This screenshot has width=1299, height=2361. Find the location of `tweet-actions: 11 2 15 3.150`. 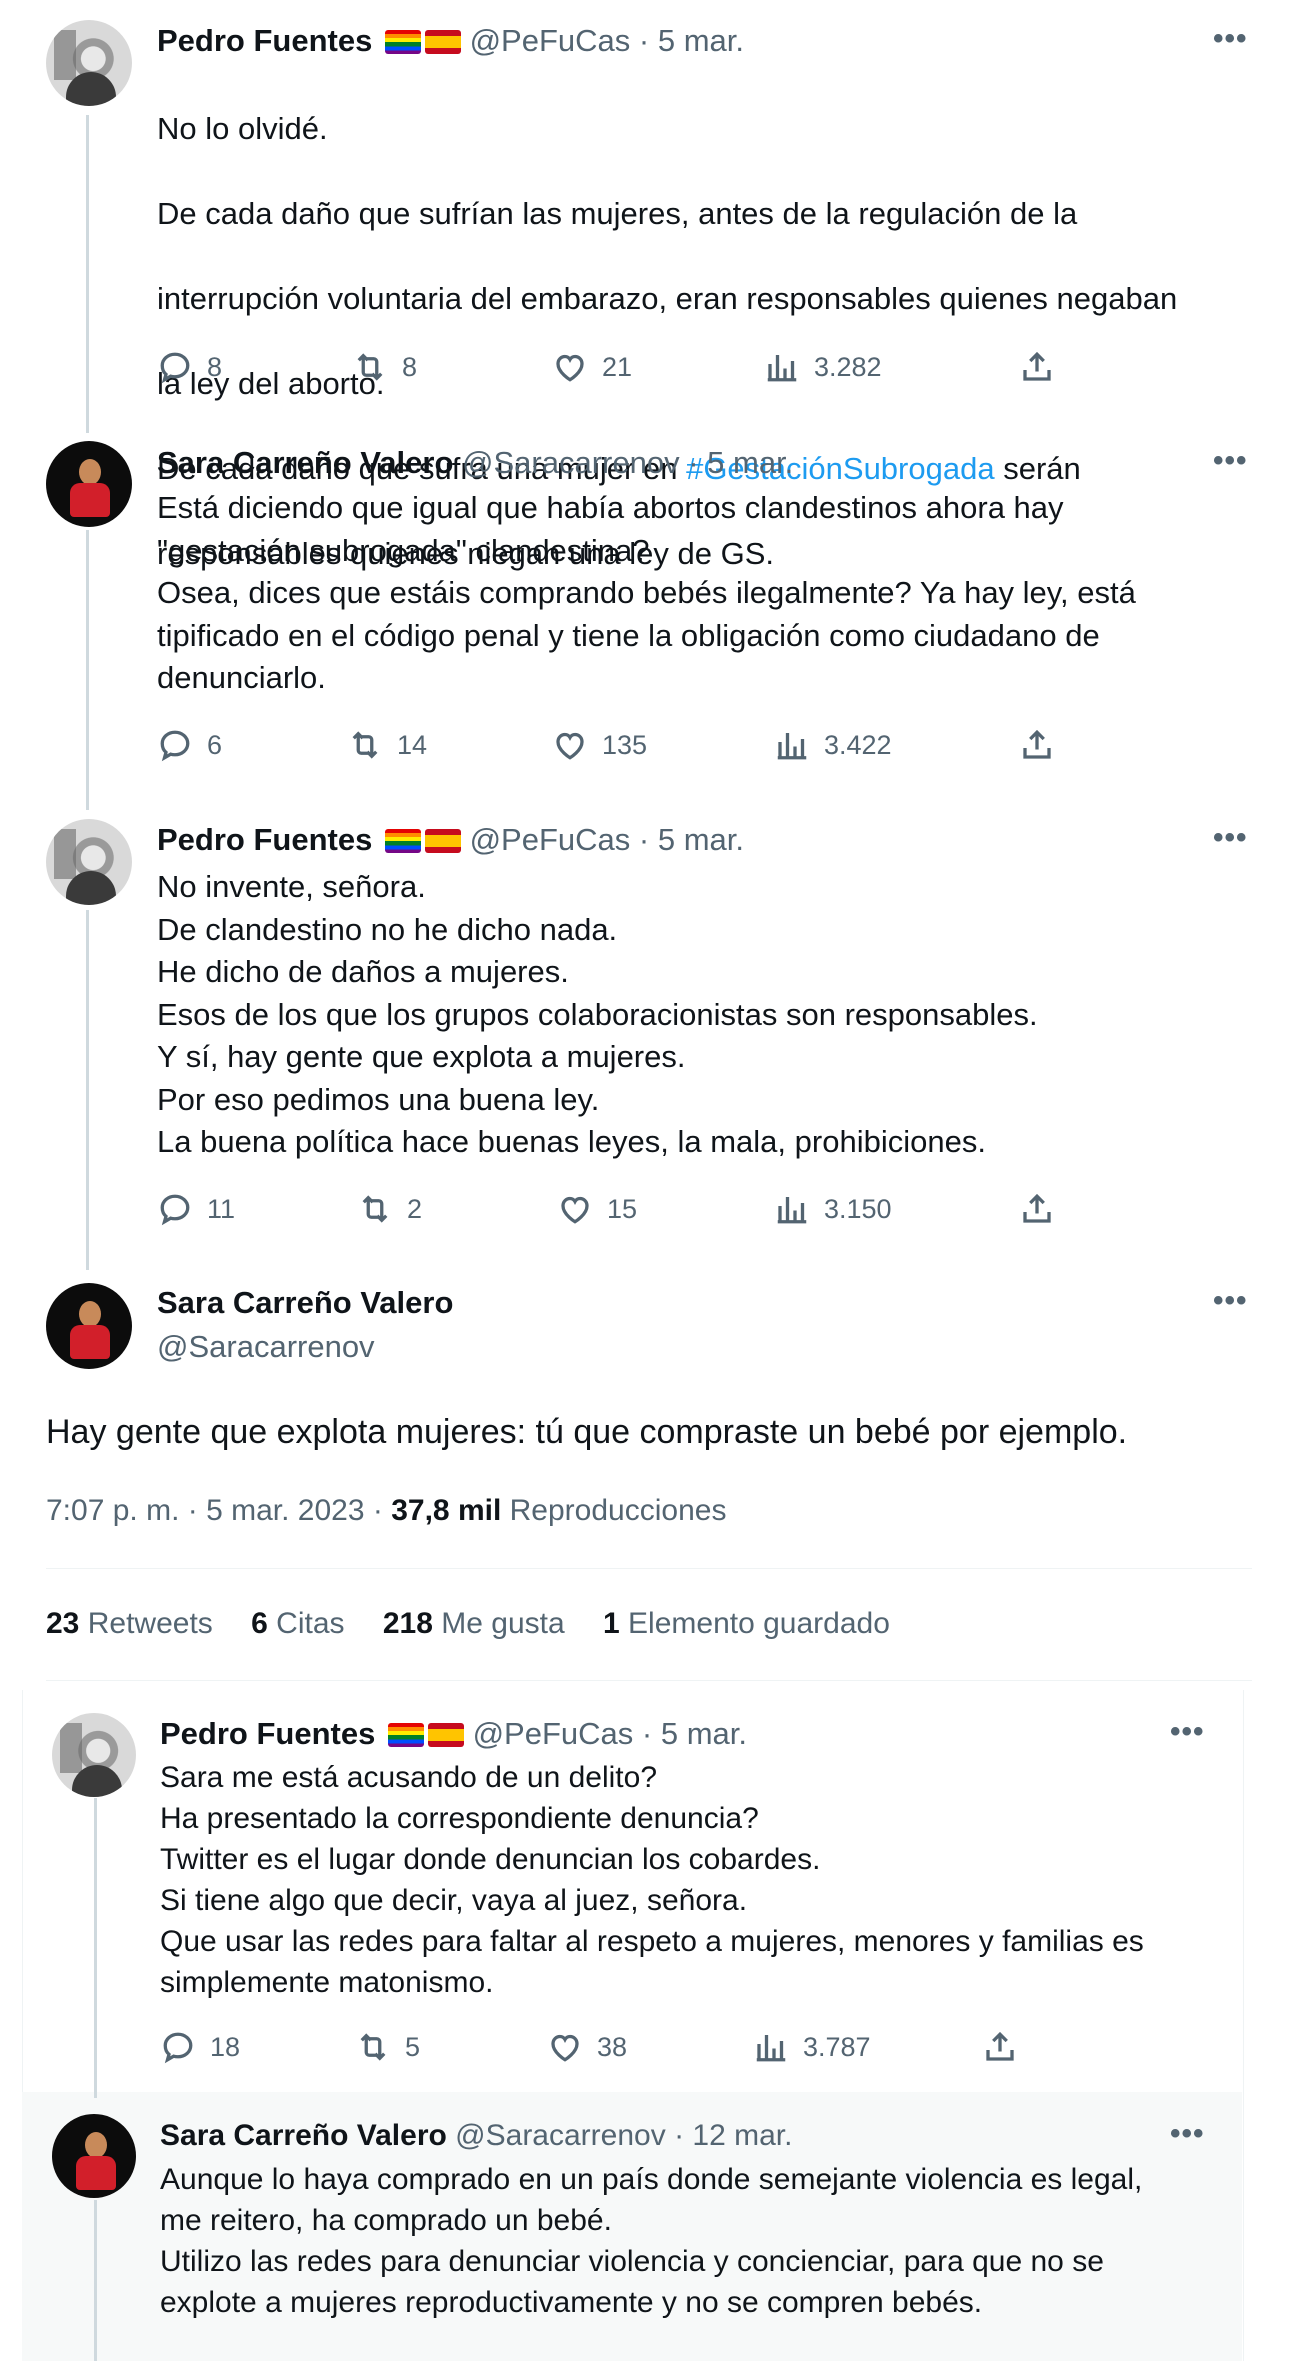

tweet-actions: 11 2 15 3.150 is located at coordinates (607, 1211).